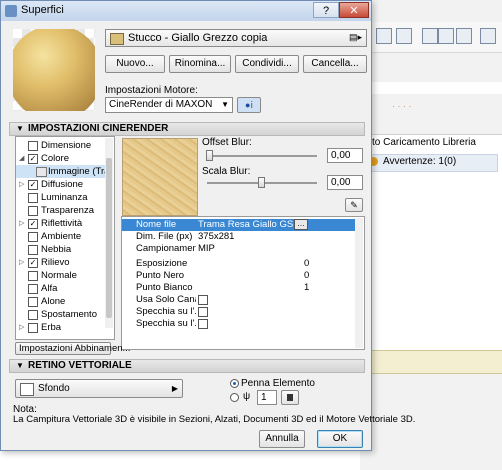 This screenshot has height=470, width=502. I want to click on cinerender-section-header: ▼ IMPOSTAZIONI CINERENDER, so click(187, 129).